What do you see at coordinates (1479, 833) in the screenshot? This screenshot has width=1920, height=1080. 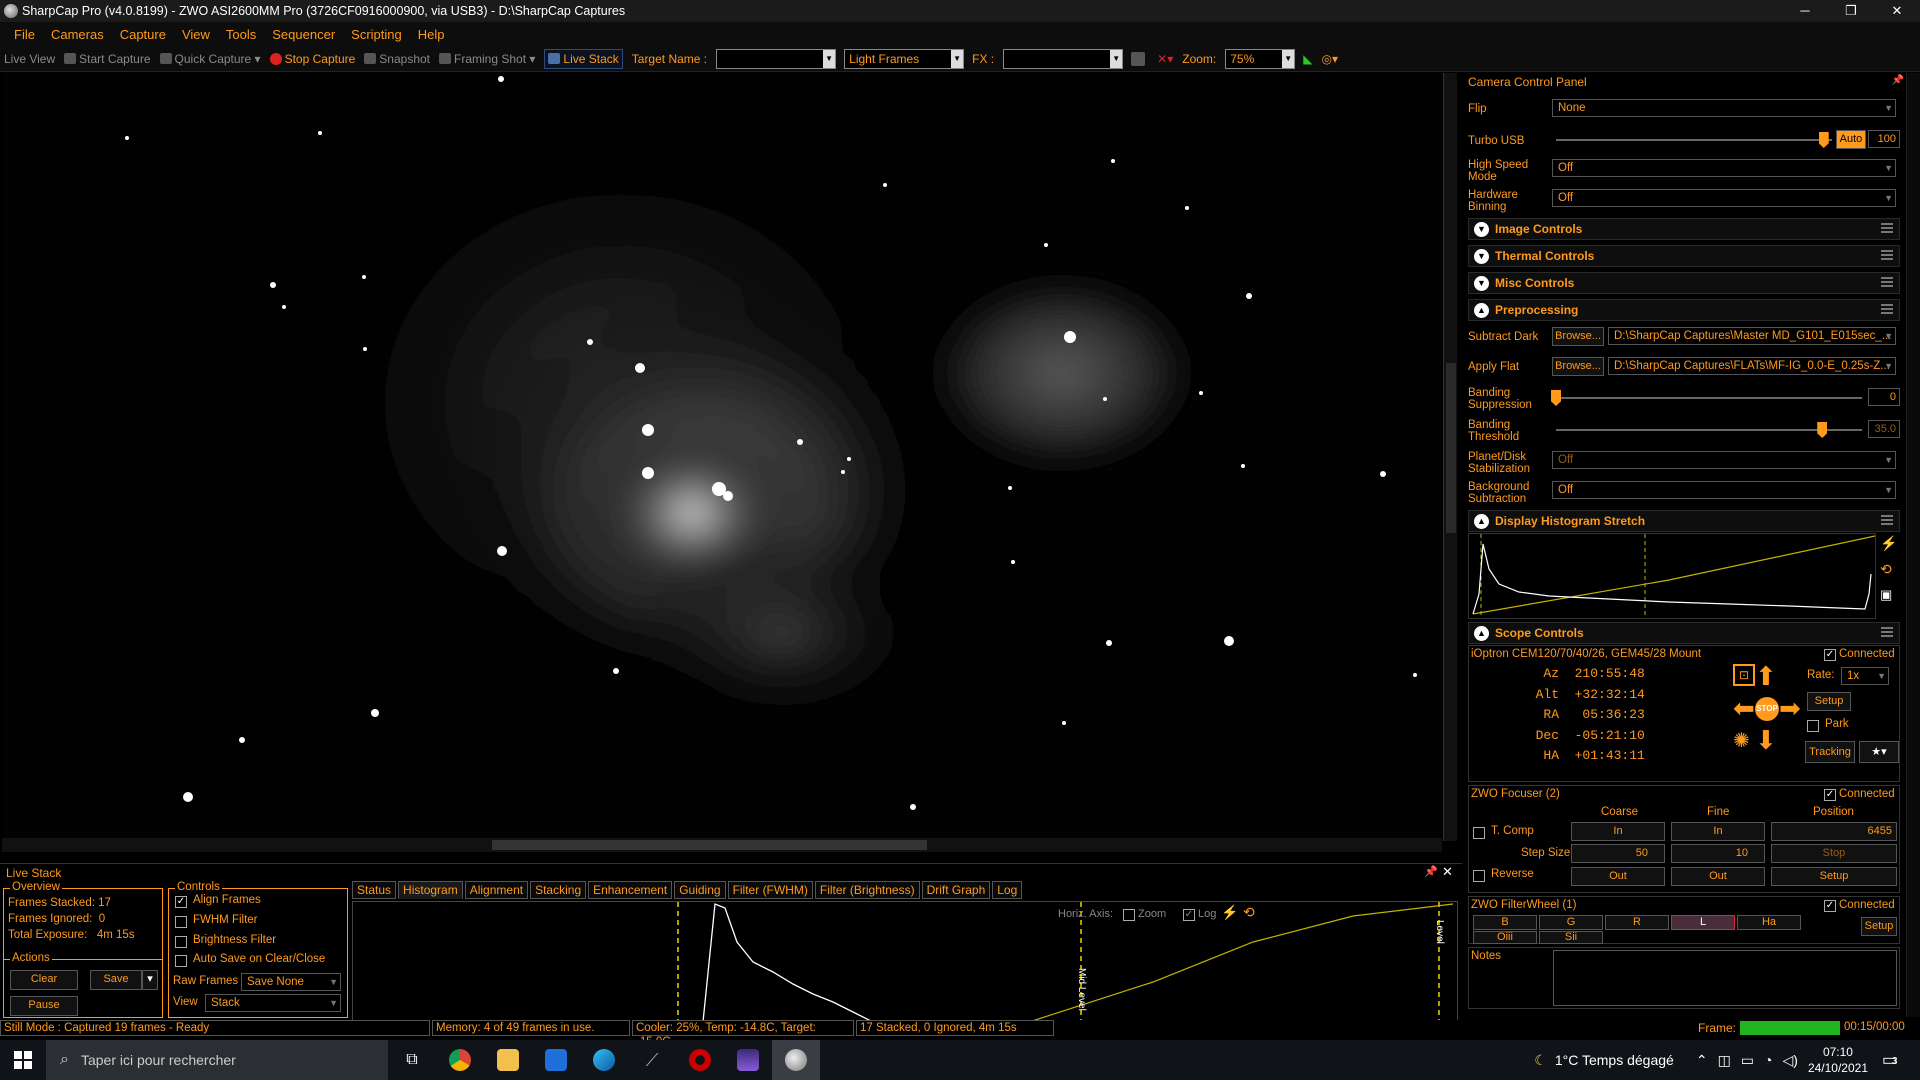 I see `tcomp-checkbox` at bounding box center [1479, 833].